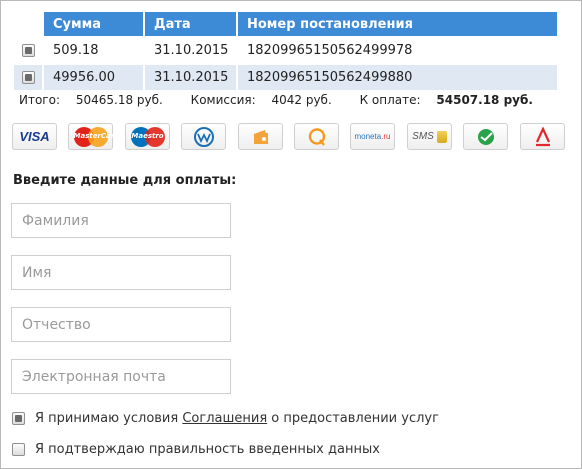 Image resolution: width=582 pixels, height=469 pixels. I want to click on number-cell: 18209965150562499880, so click(398, 76).